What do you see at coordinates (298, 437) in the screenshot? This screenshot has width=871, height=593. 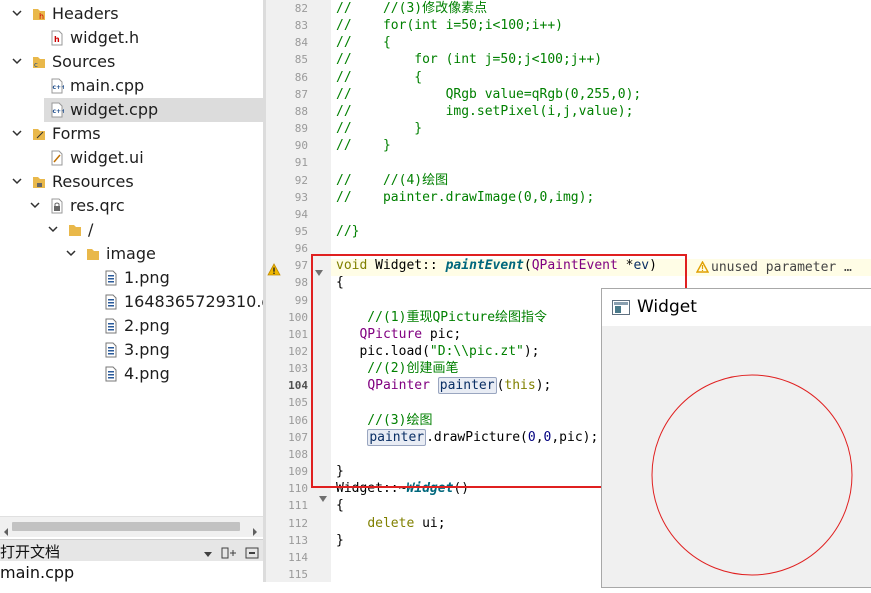 I see `line-number: 107` at bounding box center [298, 437].